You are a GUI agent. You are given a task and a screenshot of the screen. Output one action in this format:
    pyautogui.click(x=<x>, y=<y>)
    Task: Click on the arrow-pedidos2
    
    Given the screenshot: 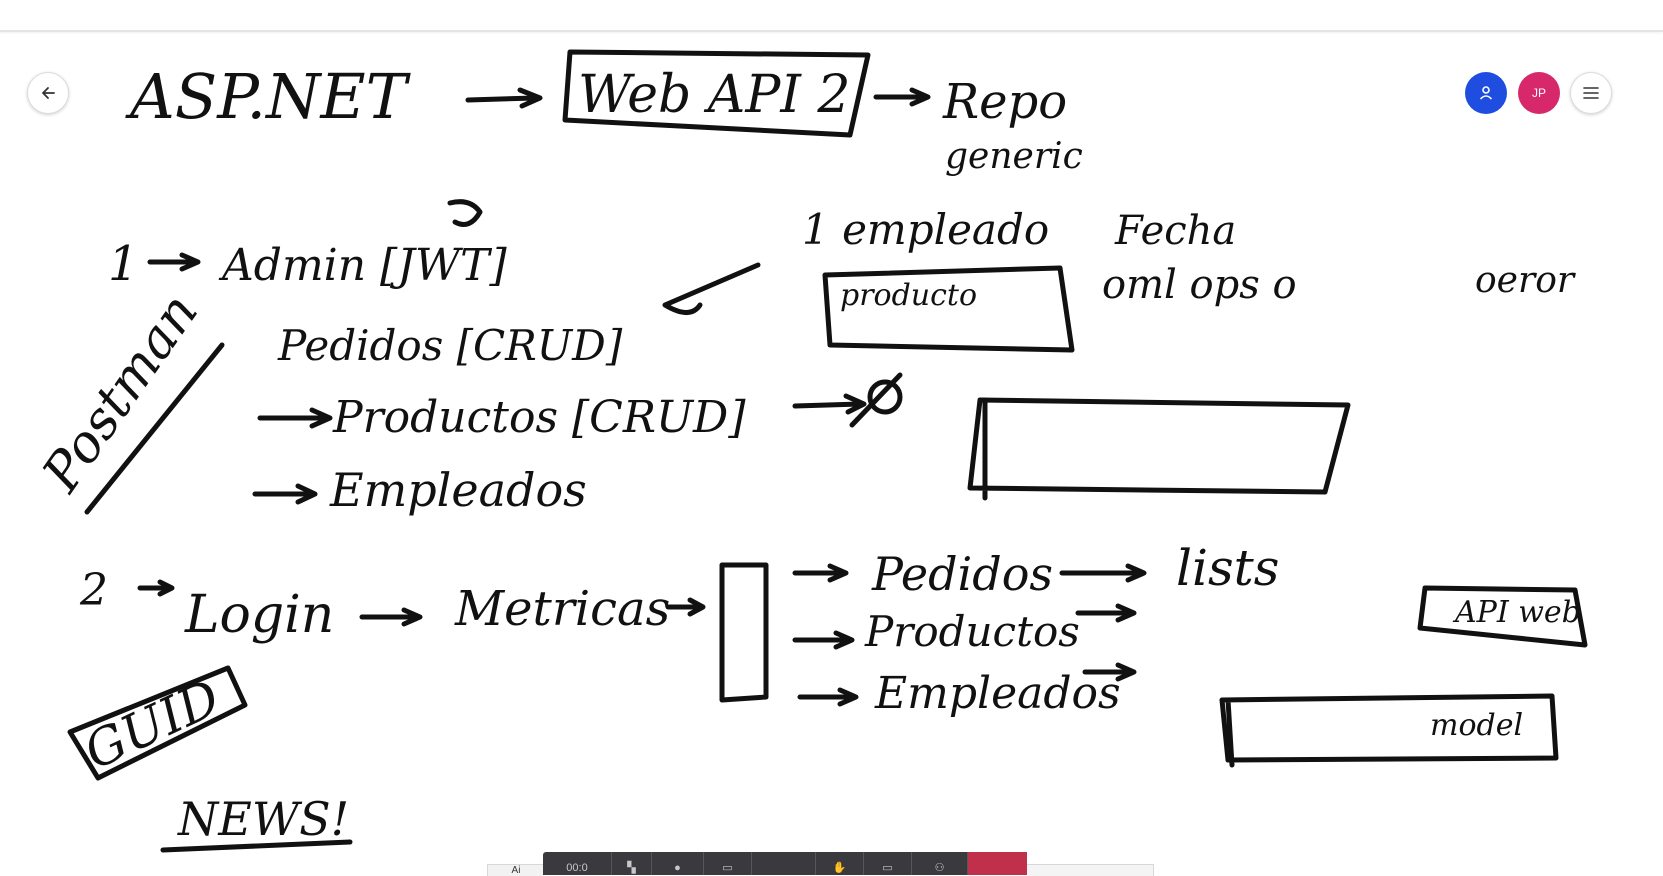 What is the action you would take?
    pyautogui.click(x=820, y=573)
    